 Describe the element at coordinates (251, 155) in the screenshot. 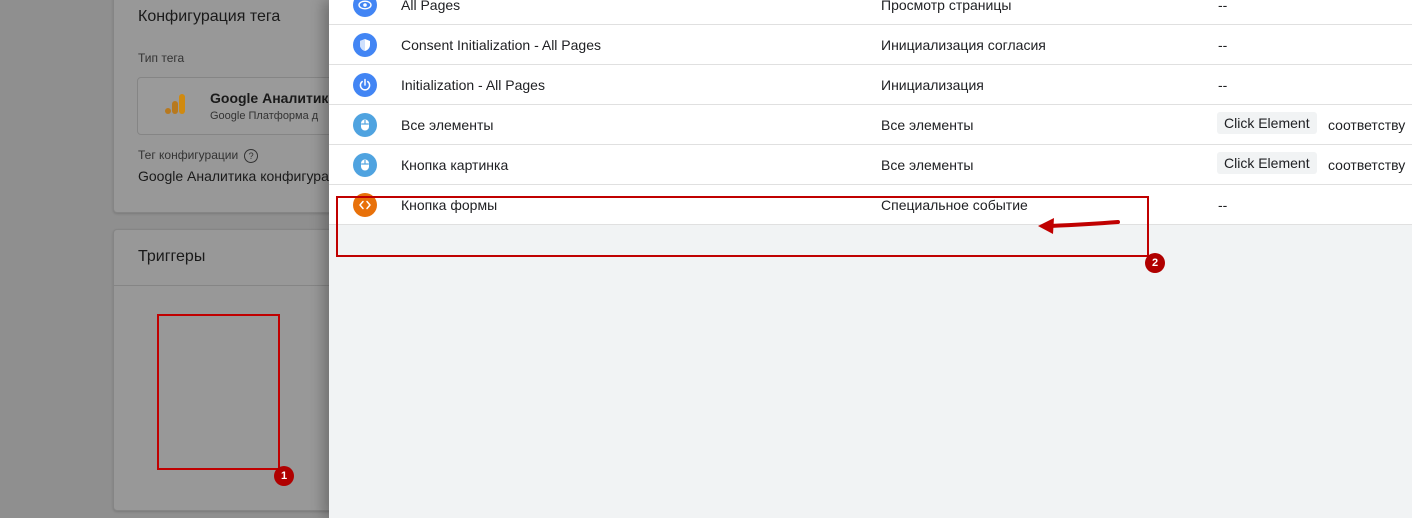

I see `help-icon: ?` at that location.